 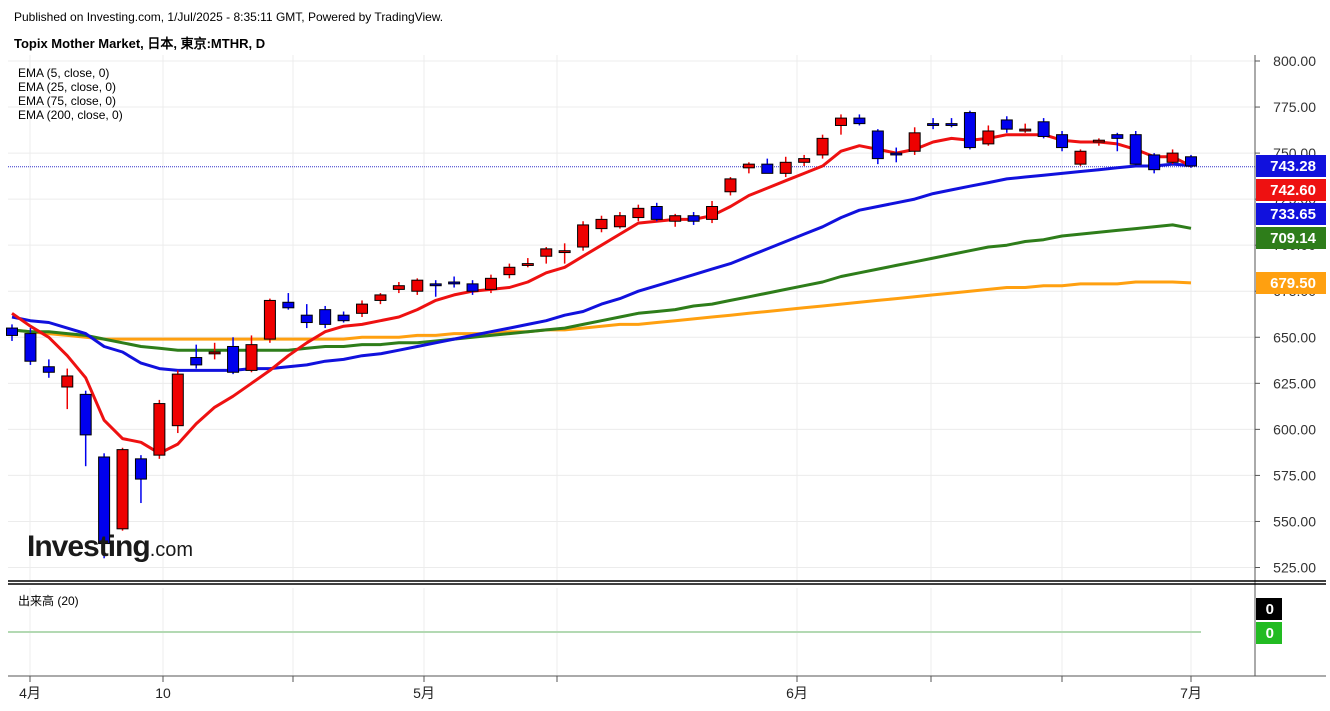 What do you see at coordinates (610, 688) in the screenshot?
I see `x-axis: 4月 10 5月 6月 7月` at bounding box center [610, 688].